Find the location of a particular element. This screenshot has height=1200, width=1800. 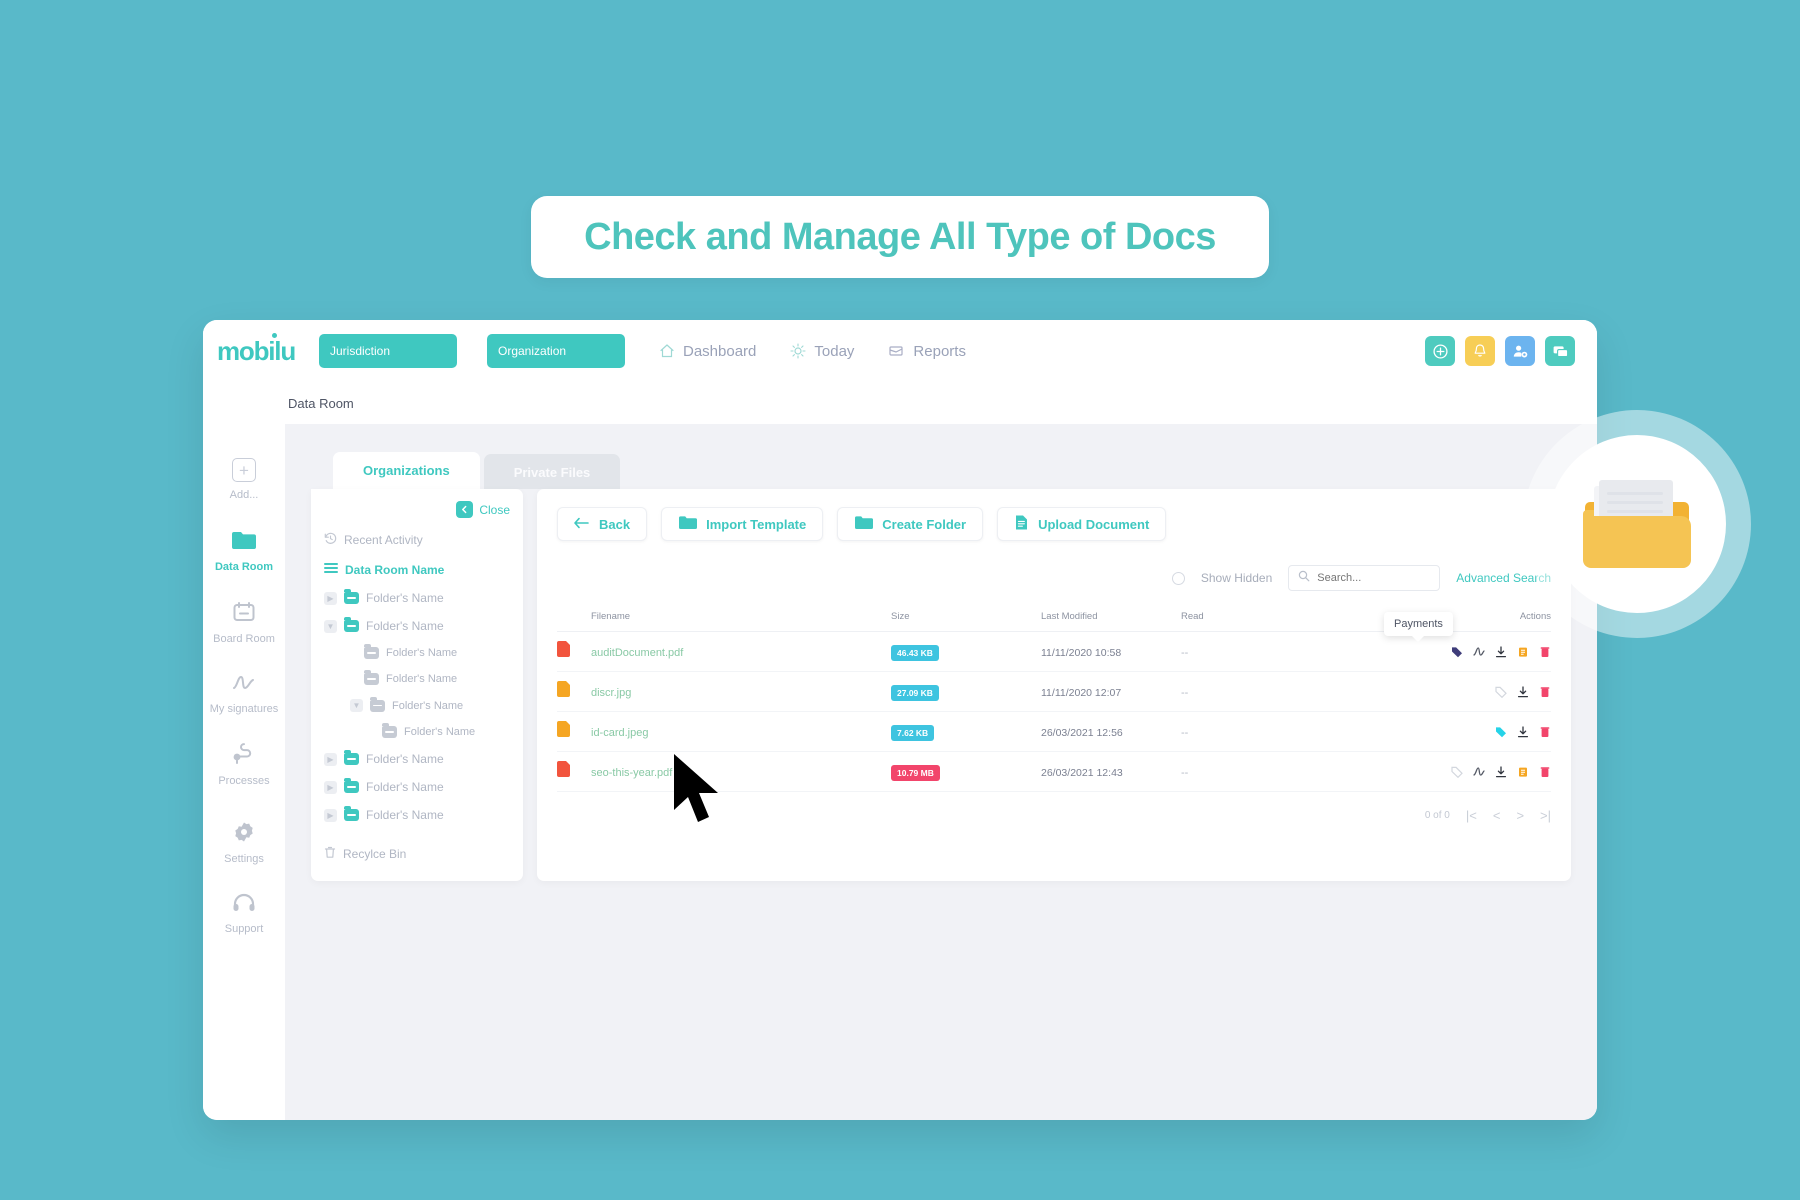

arrow-left-icon is located at coordinates (582, 524).